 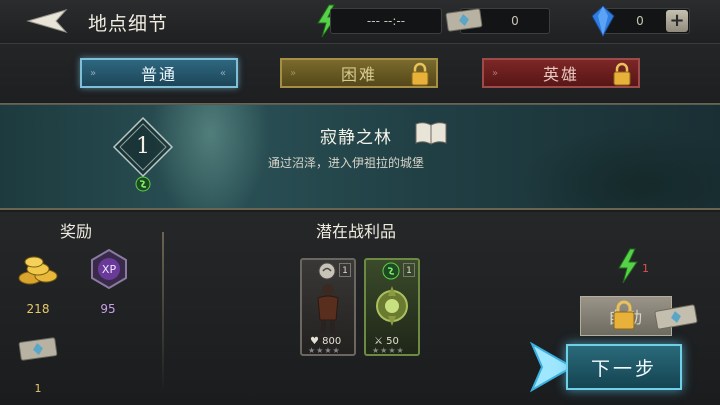 I want to click on rewards-title: 奖励, so click(x=76, y=231).